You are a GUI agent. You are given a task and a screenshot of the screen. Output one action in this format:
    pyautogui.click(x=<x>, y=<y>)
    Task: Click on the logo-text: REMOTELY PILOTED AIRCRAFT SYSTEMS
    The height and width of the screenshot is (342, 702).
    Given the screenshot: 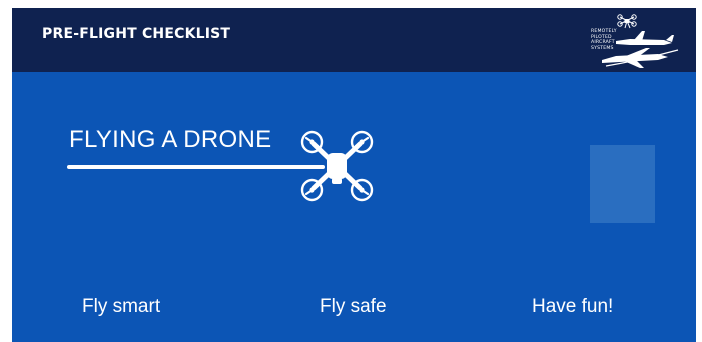 What is the action you would take?
    pyautogui.click(x=611, y=40)
    